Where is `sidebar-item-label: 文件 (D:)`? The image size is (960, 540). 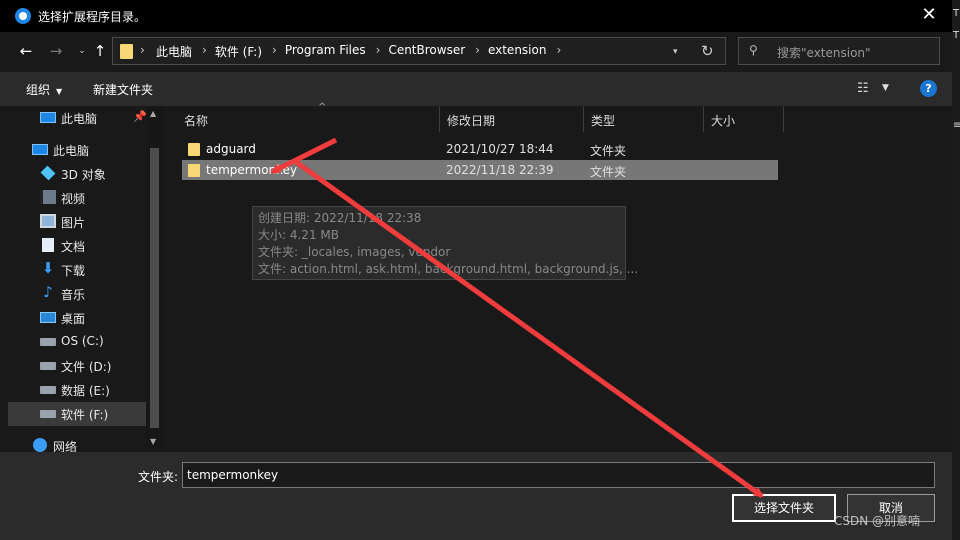 sidebar-item-label: 文件 (D:) is located at coordinates (86, 367).